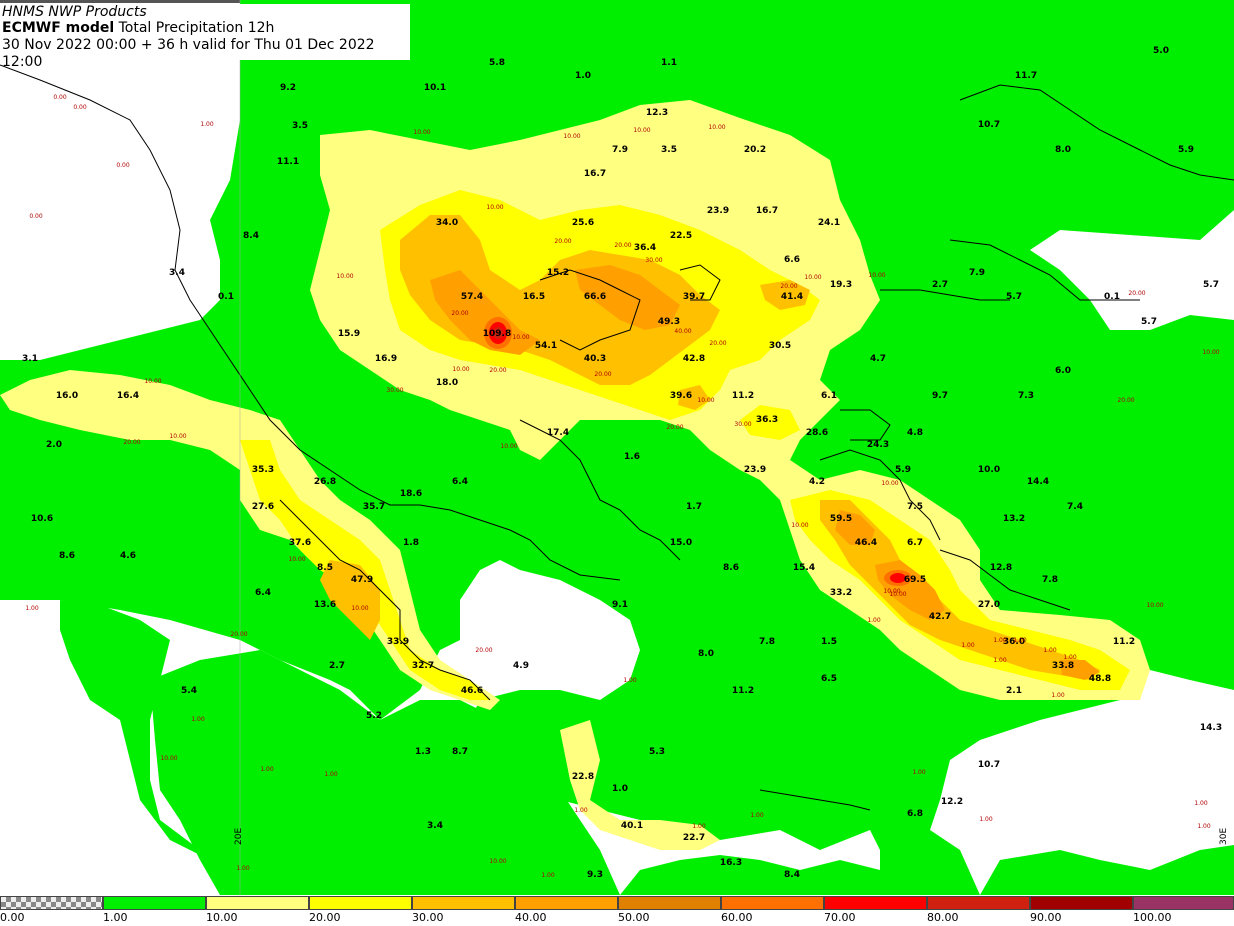  I want to click on precip-value-label: 49.3, so click(669, 322).